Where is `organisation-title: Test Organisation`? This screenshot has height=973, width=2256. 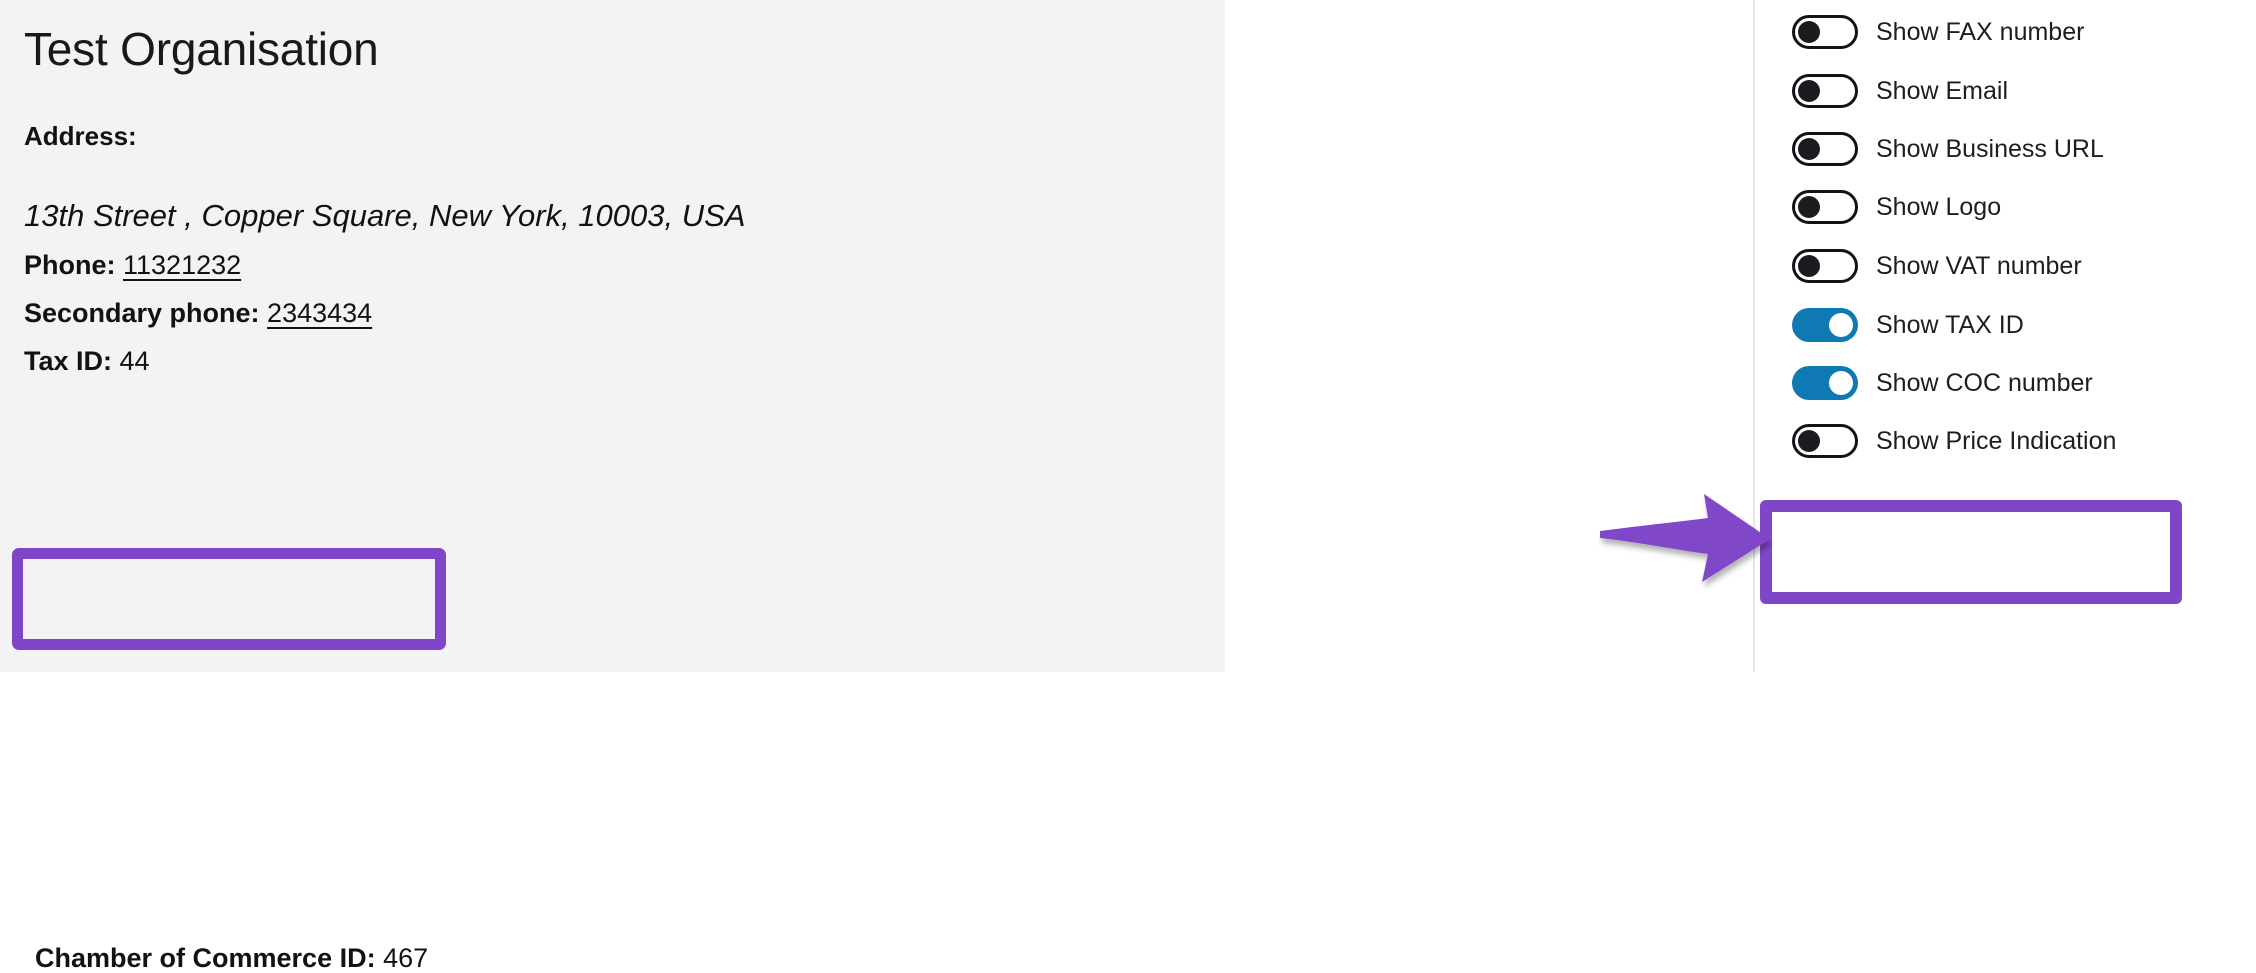
organisation-title: Test Organisation is located at coordinates (201, 49).